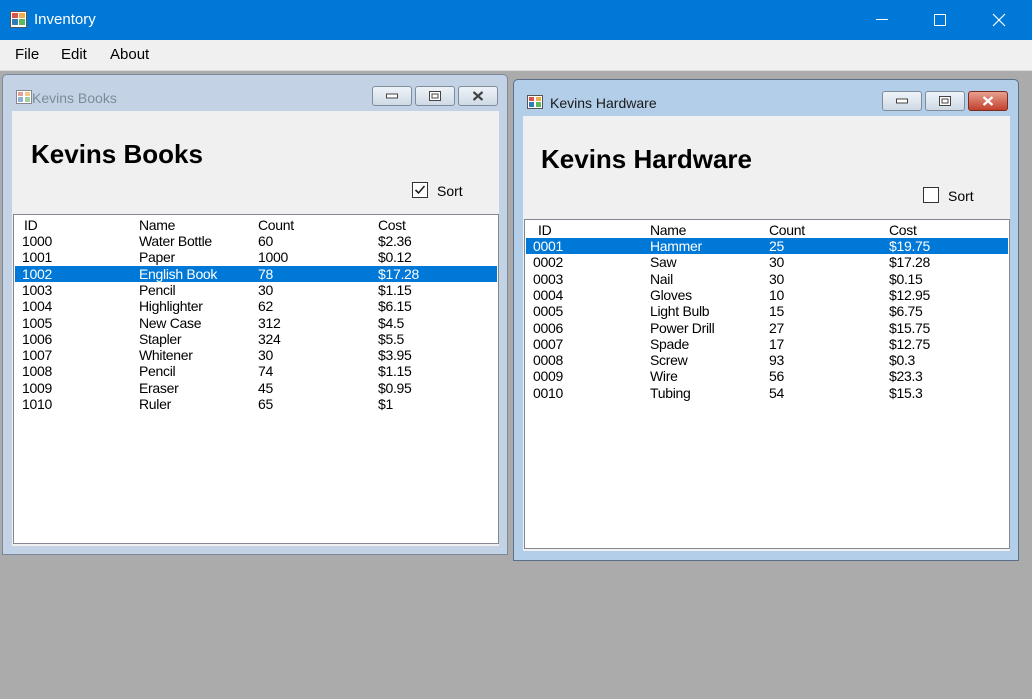  What do you see at coordinates (256, 290) in the screenshot?
I see `list-item: 1003 Pencil 30 $1.15` at bounding box center [256, 290].